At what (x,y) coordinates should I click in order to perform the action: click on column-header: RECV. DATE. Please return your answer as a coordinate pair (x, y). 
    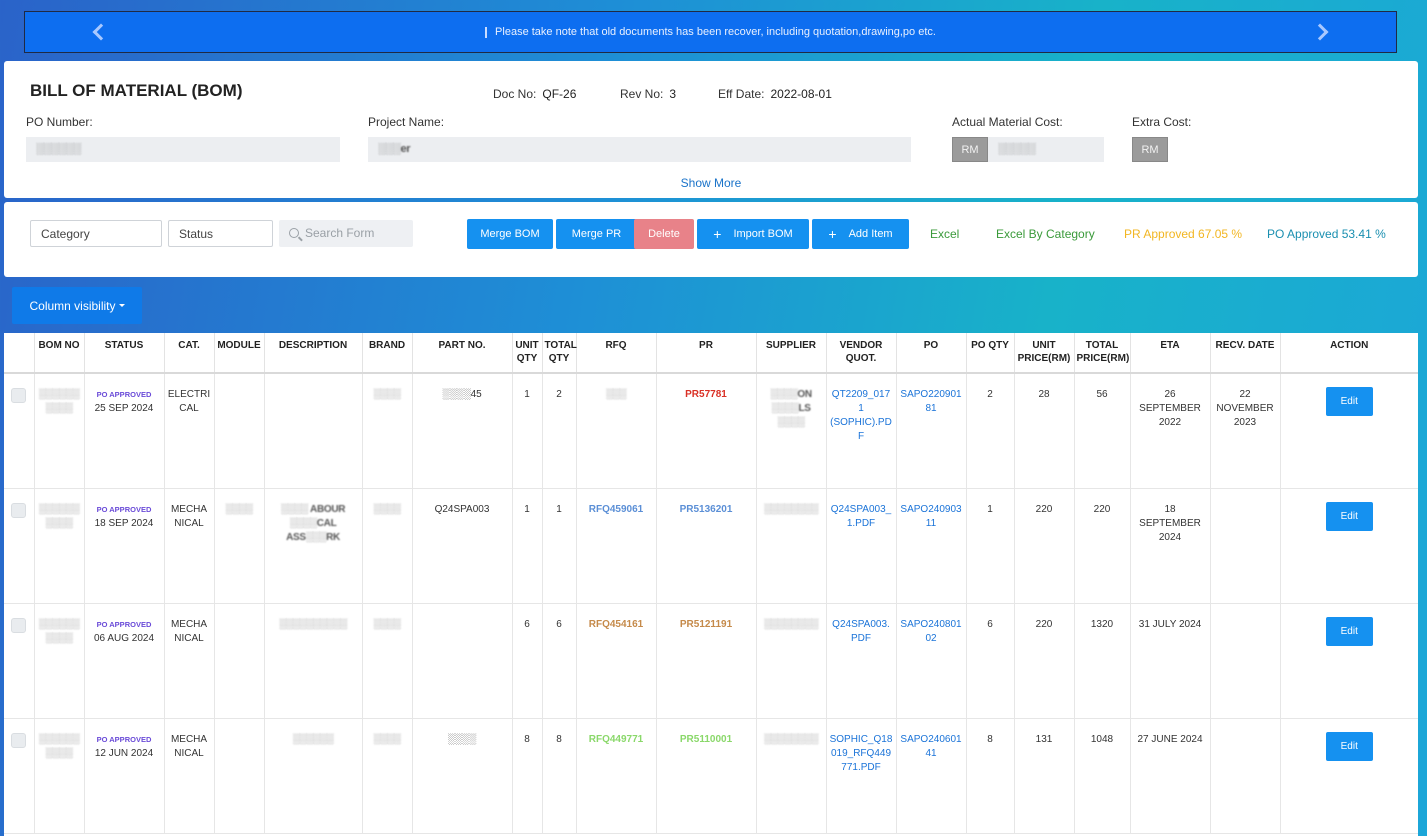
    Looking at the image, I should click on (1244, 353).